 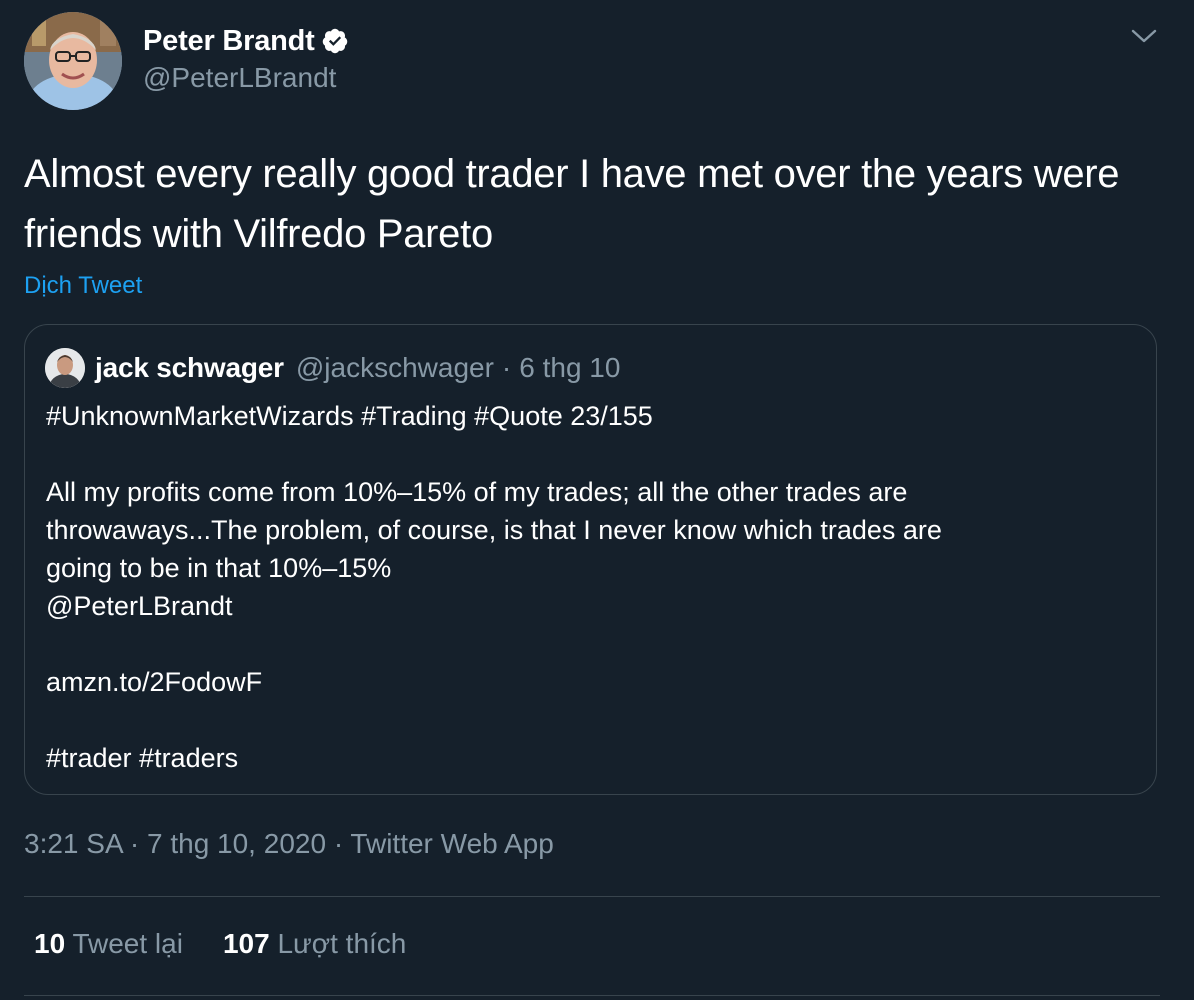 I want to click on author-block: Peter Brandt @PeterLBrandt, so click(x=246, y=58).